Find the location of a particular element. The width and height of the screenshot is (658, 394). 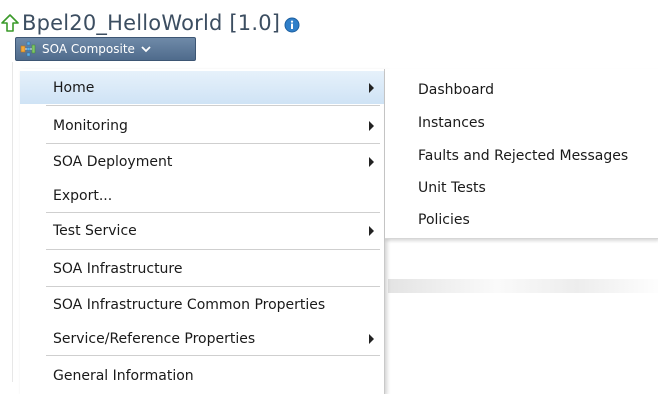

menu-item-soa-deployment: SOA Deployment is located at coordinates (202, 161).